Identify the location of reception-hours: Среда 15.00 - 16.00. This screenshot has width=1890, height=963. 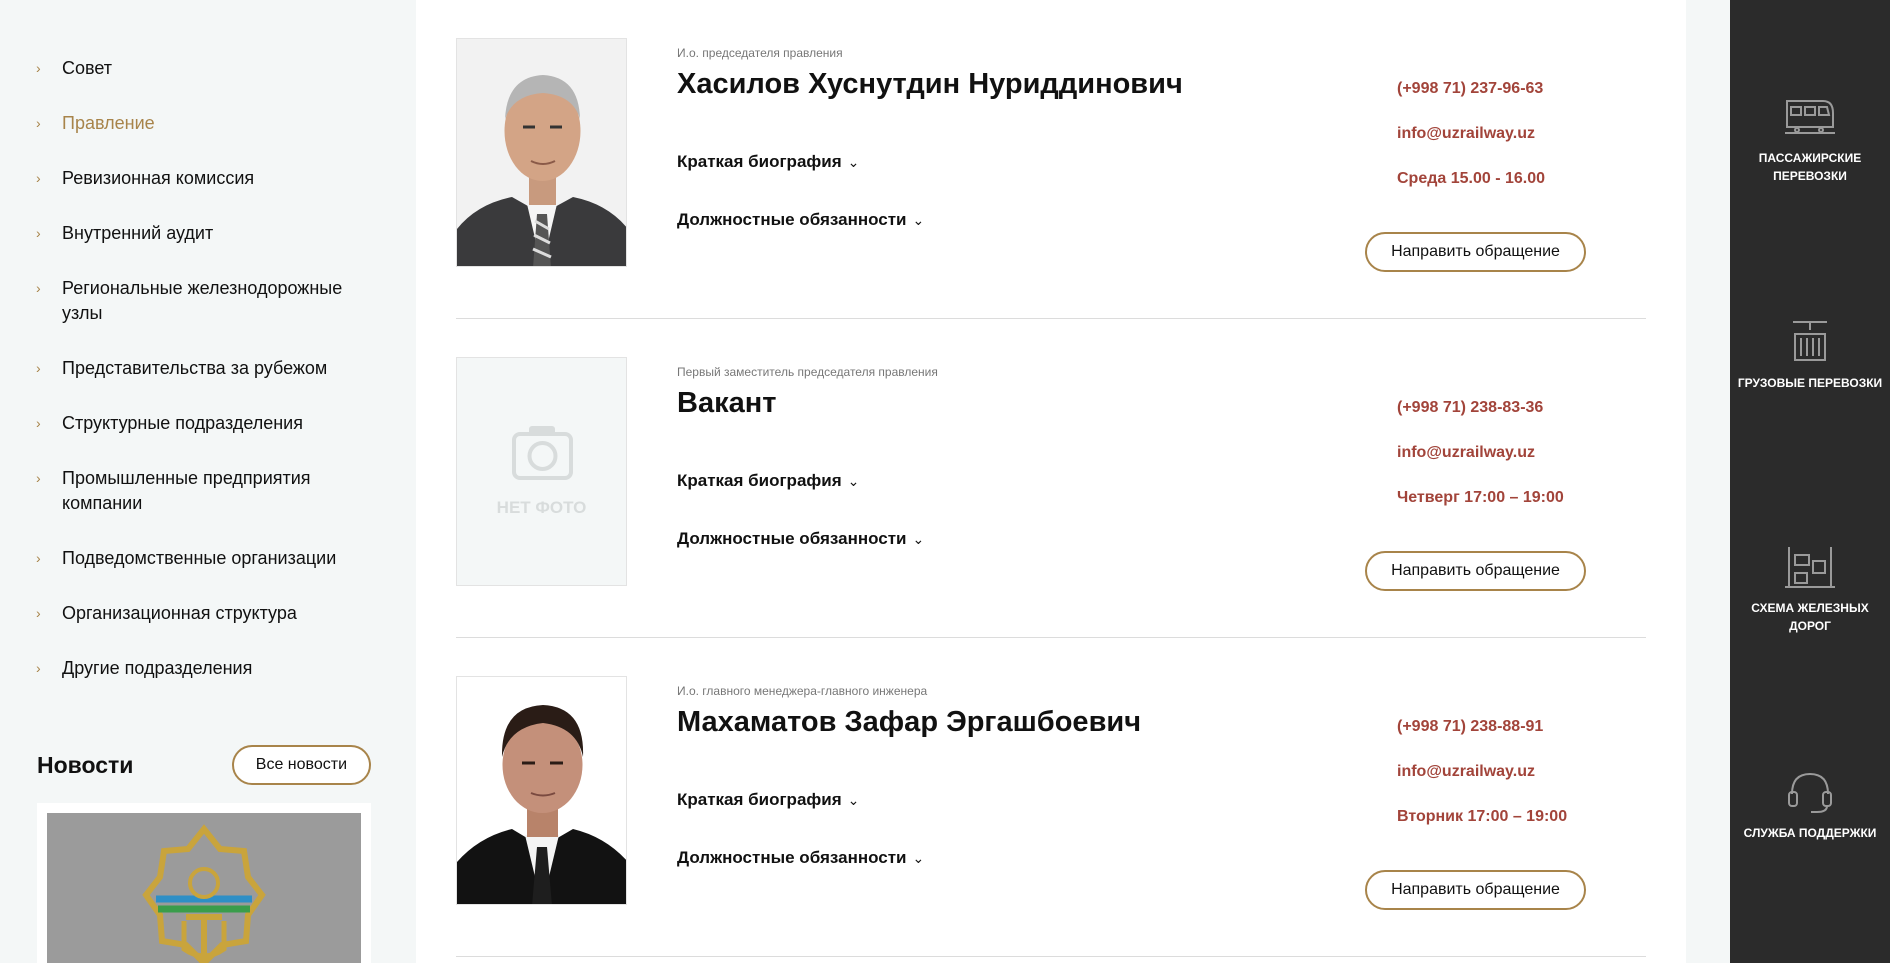
(1471, 178).